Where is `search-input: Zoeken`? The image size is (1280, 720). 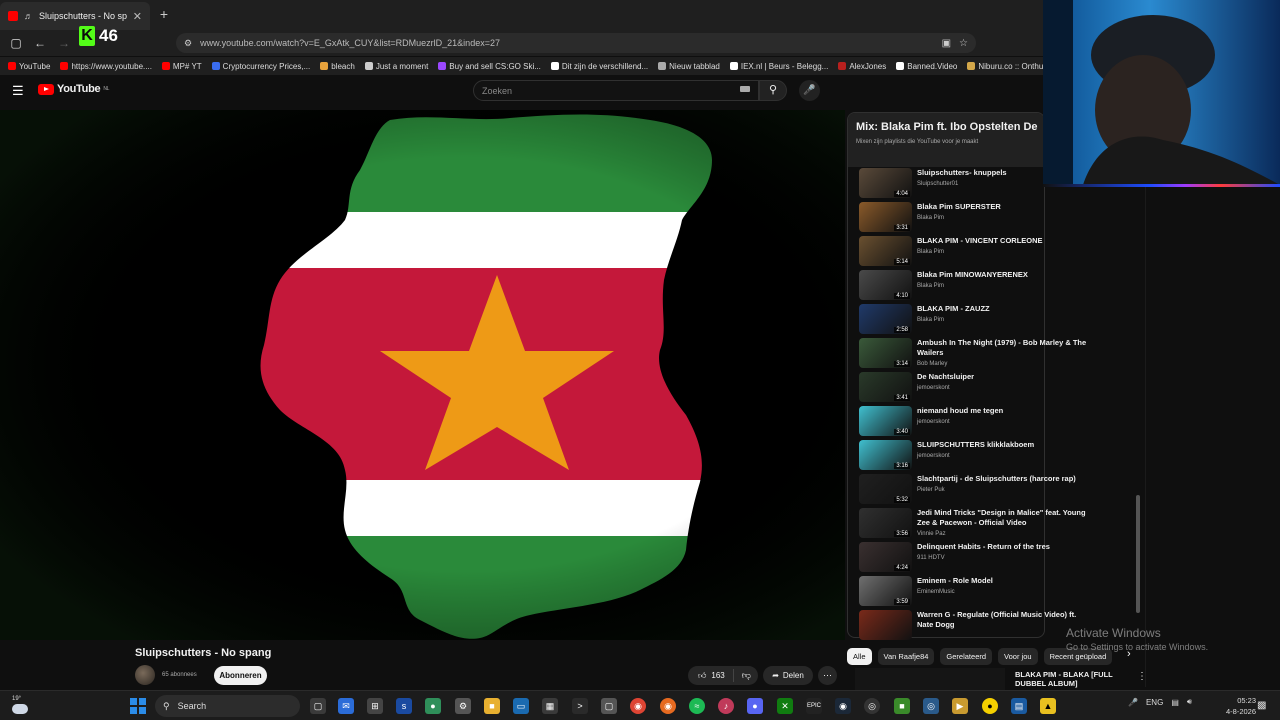
search-input: Zoeken is located at coordinates (616, 90).